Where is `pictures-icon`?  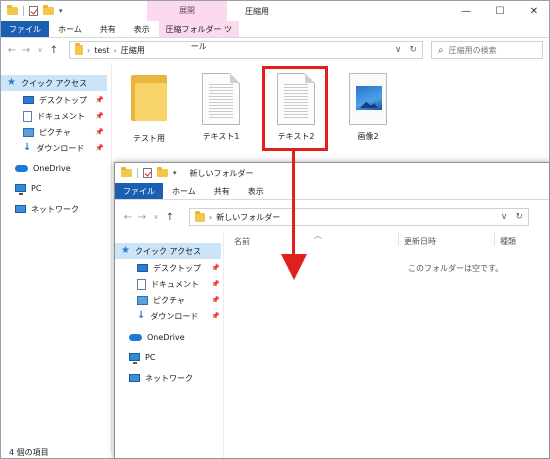
pictures-icon is located at coordinates (142, 300).